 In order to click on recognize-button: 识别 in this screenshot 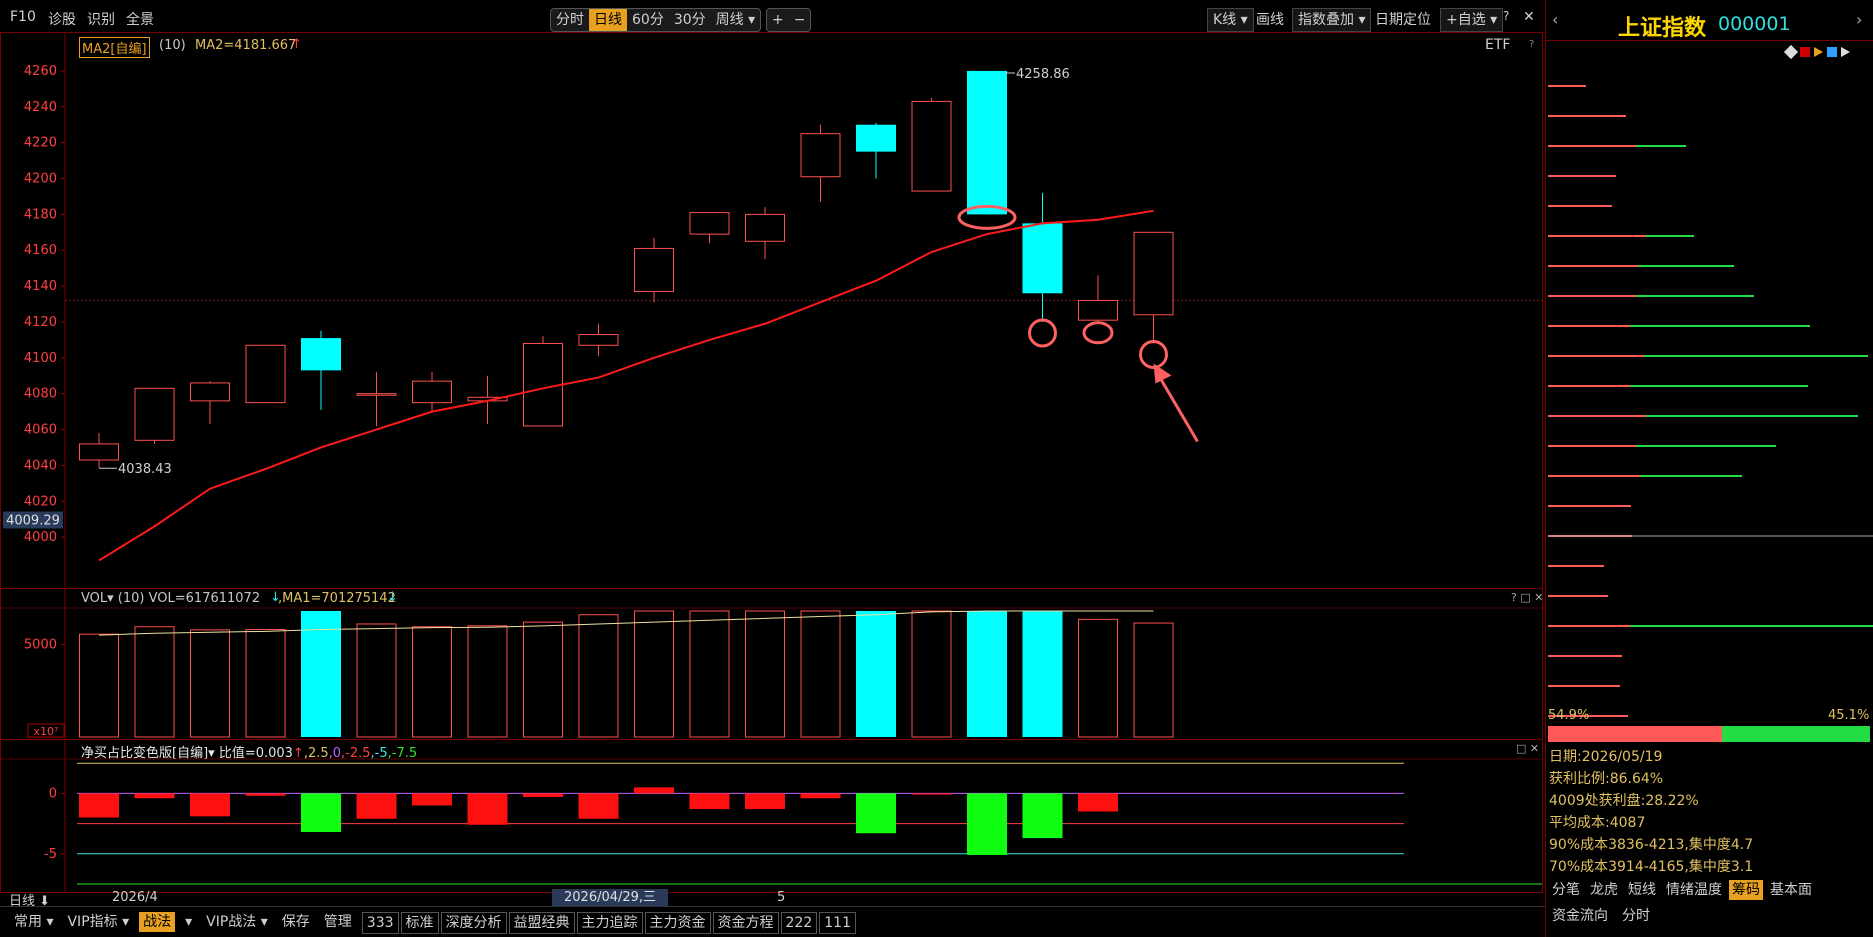, I will do `click(101, 19)`.